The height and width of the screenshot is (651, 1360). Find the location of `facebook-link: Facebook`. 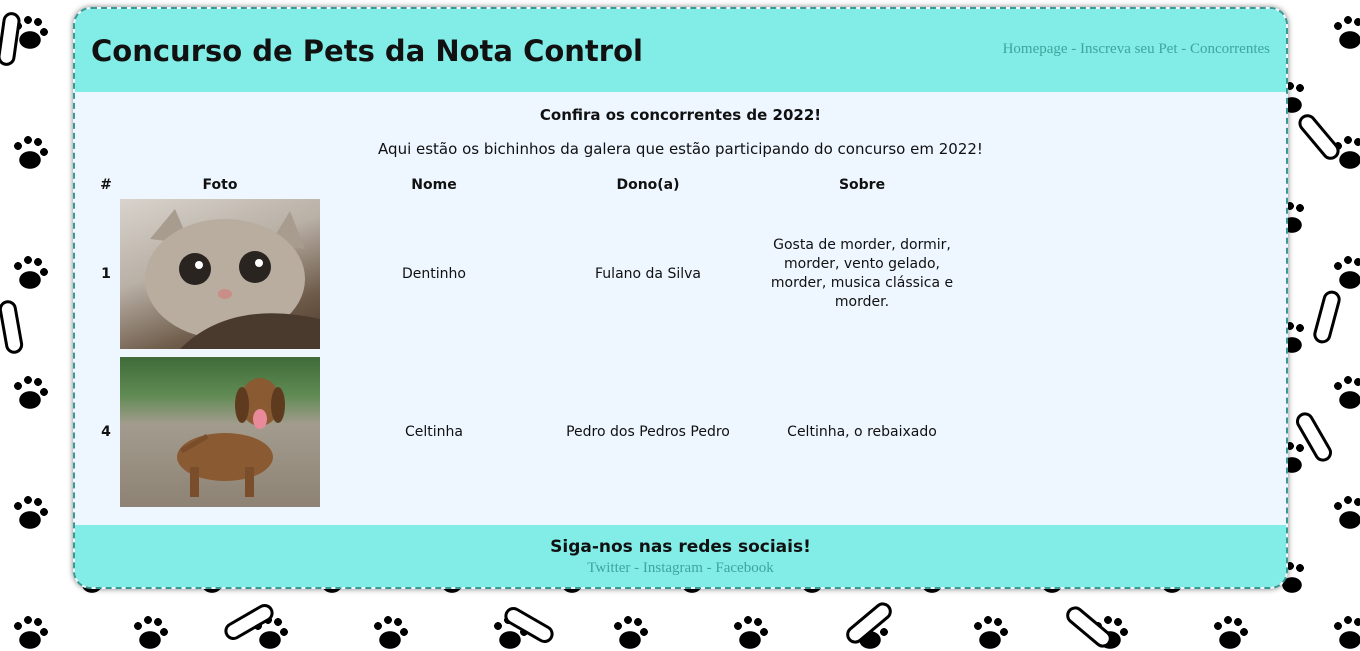

facebook-link: Facebook is located at coordinates (744, 568).